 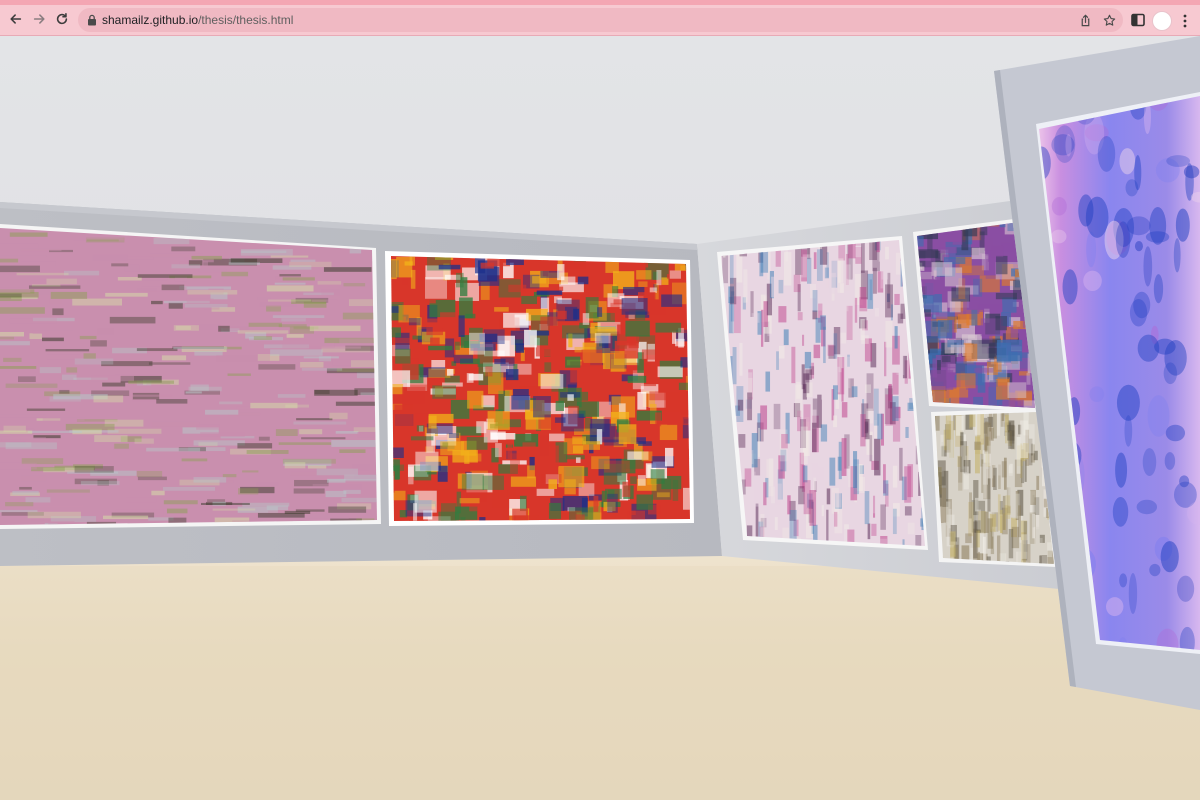 I want to click on share-icon, so click(x=1085, y=19).